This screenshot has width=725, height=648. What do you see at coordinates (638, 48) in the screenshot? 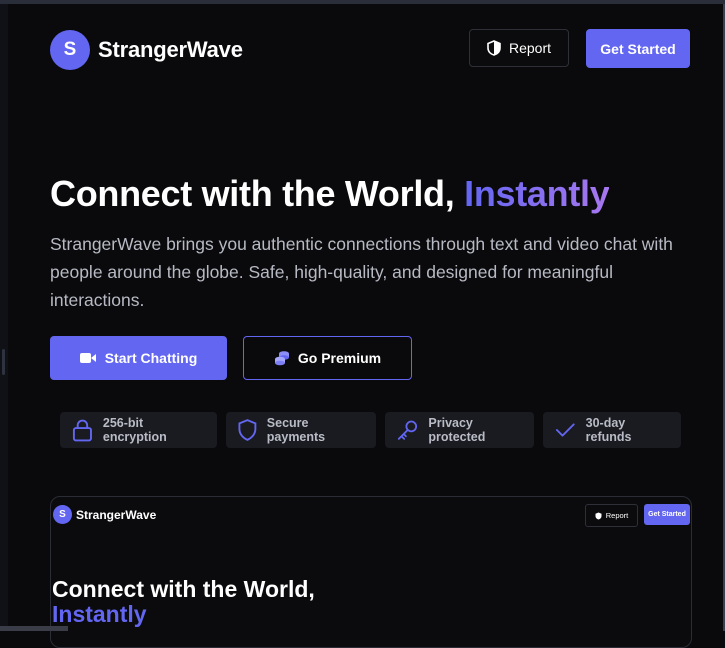
I see `get-started-button: Get Started` at bounding box center [638, 48].